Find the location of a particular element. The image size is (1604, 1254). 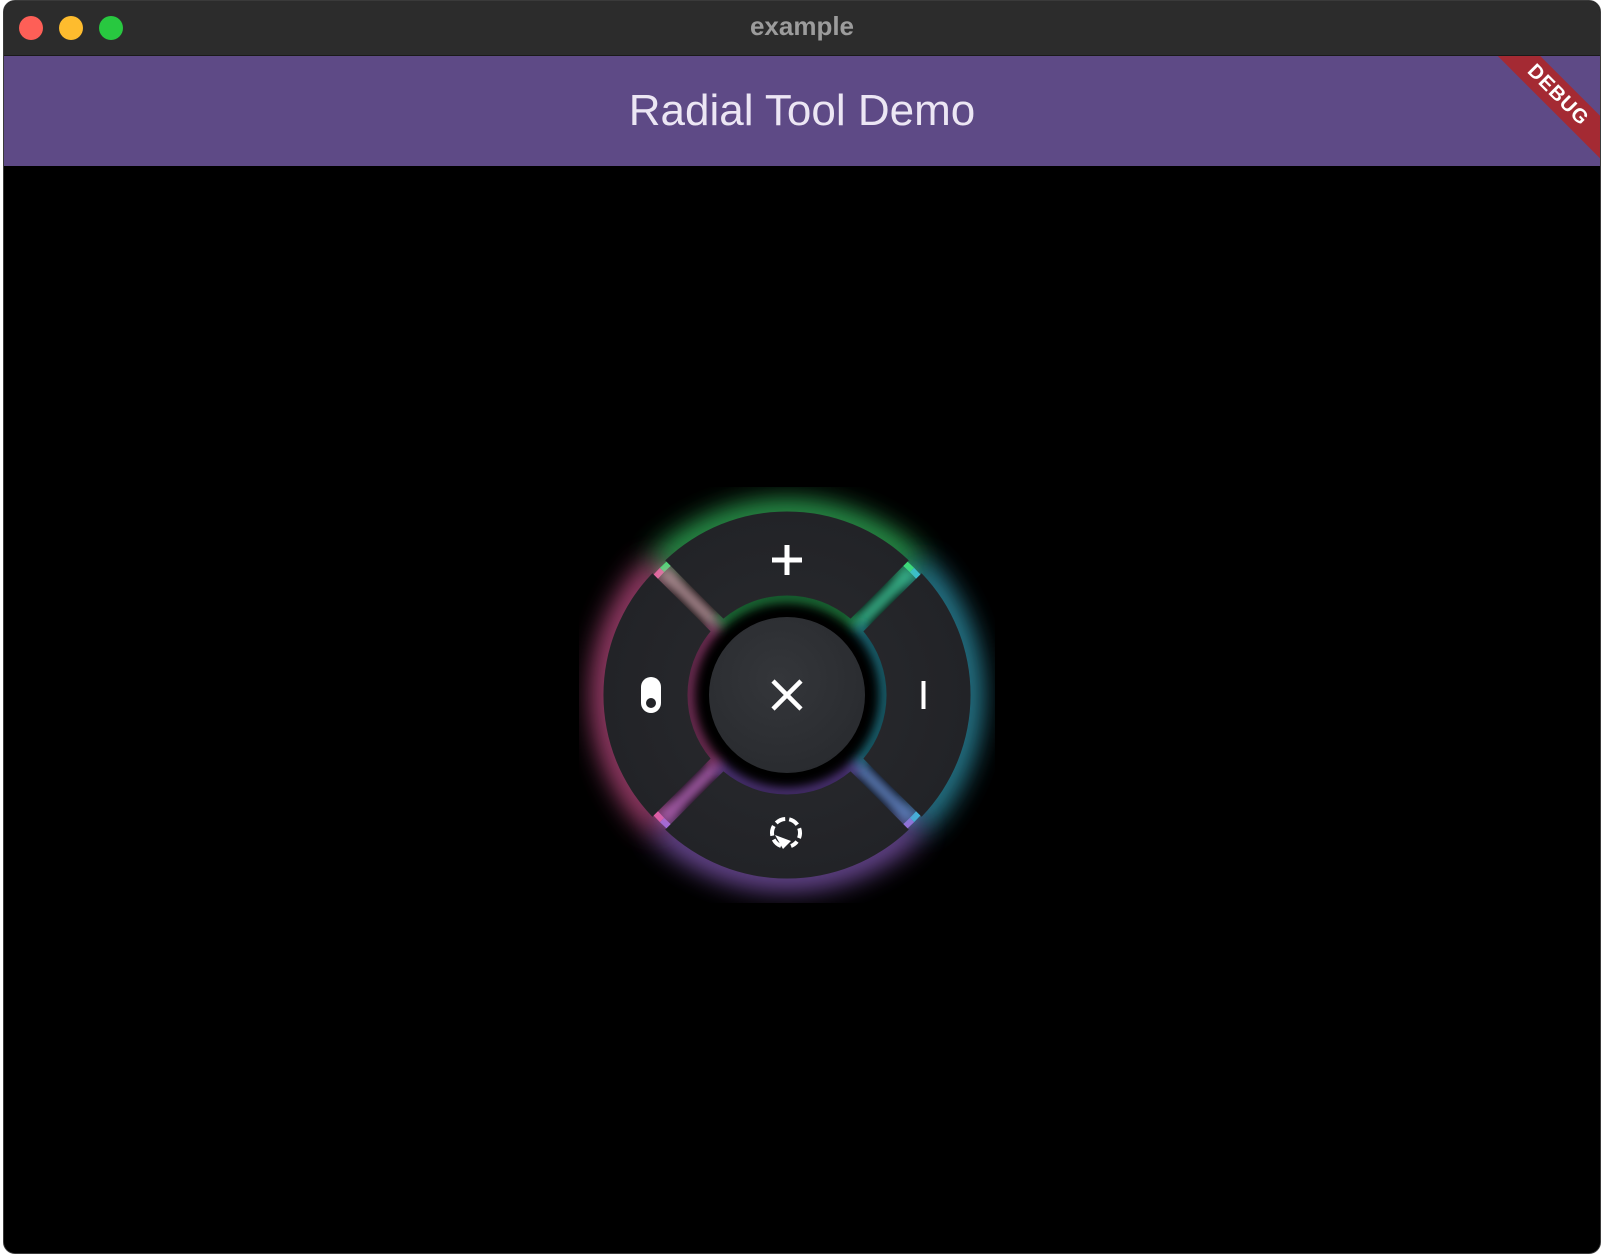

window-titlebar: example is located at coordinates (802, 28).